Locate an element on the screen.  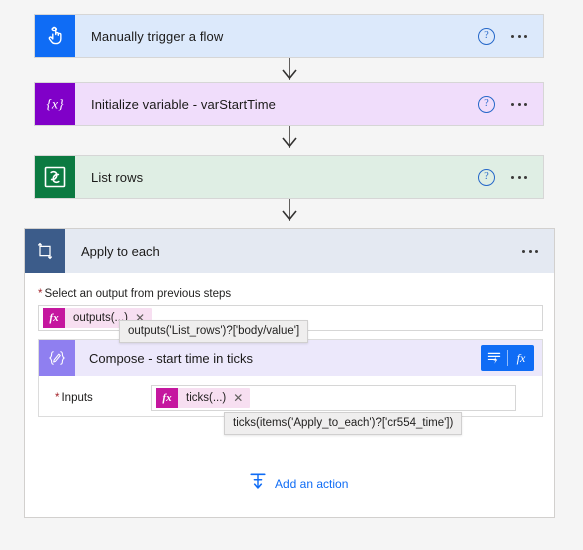
select-output-label: * Select an output from previous steps is located at coordinates (135, 294).